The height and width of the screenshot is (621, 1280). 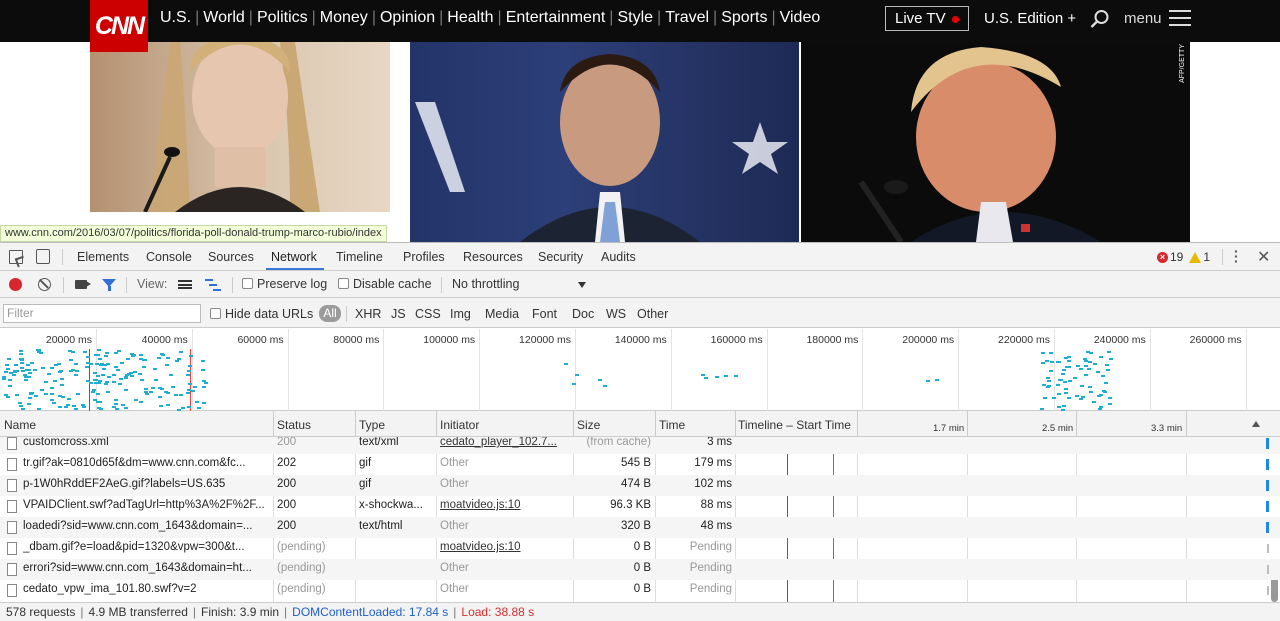 I want to click on throttling-select: No throttling, so click(x=485, y=284).